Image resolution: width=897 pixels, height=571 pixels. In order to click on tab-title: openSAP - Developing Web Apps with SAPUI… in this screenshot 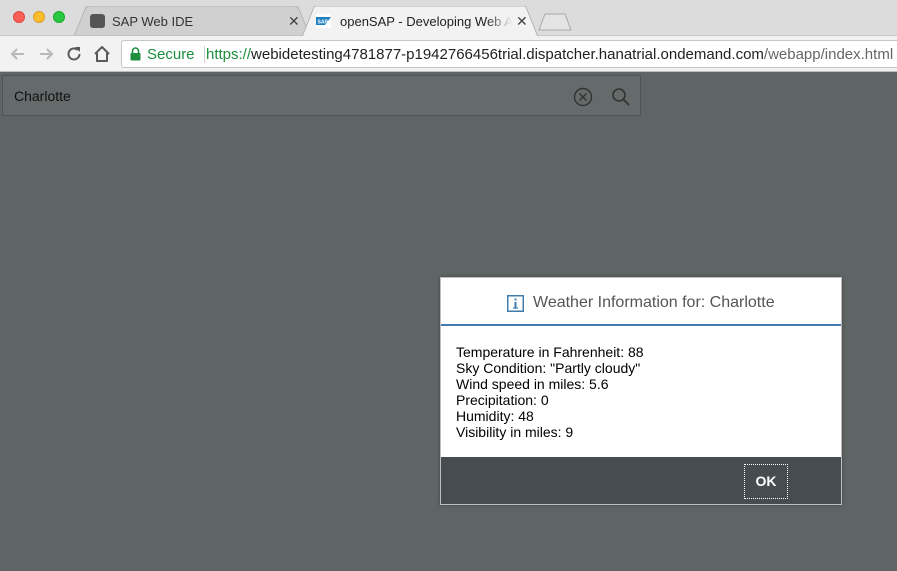, I will do `click(426, 21)`.